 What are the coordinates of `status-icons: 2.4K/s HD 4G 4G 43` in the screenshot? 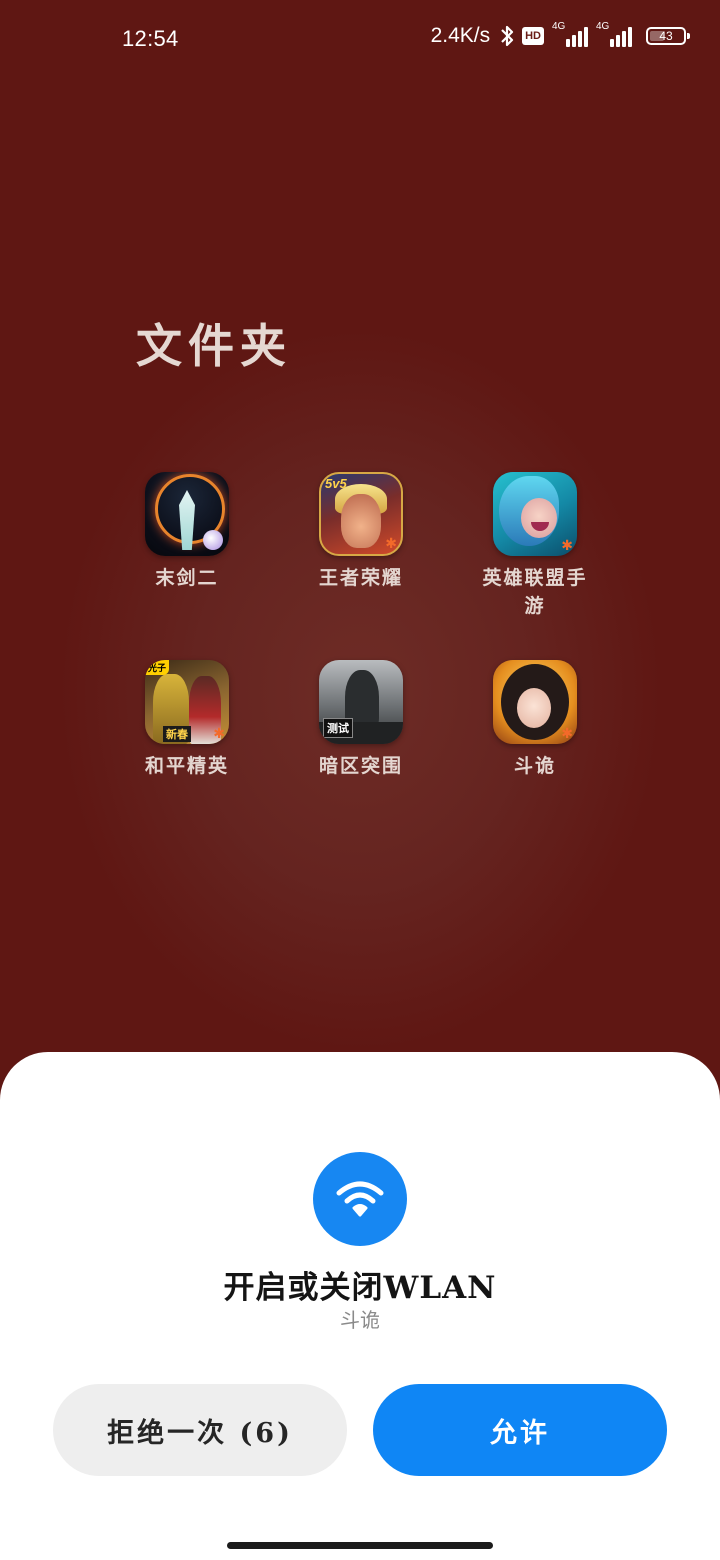 It's located at (560, 34).